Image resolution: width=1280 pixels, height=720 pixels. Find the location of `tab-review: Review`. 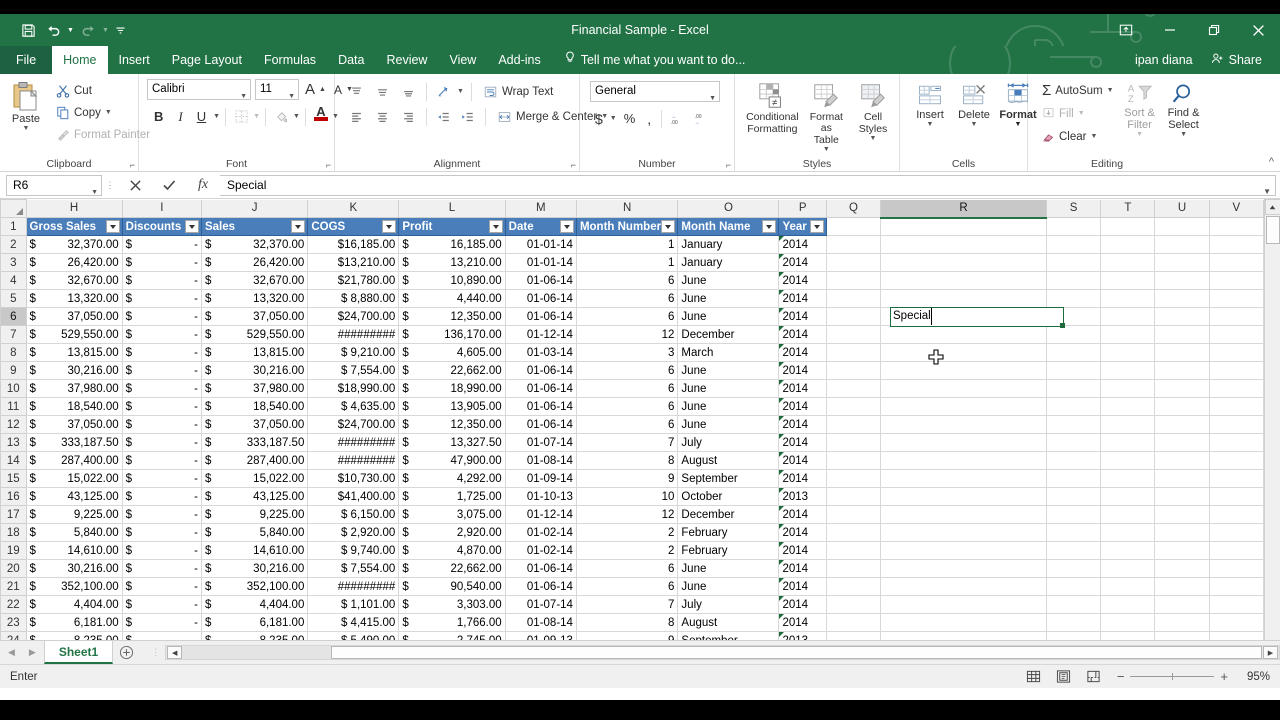

tab-review: Review is located at coordinates (406, 60).